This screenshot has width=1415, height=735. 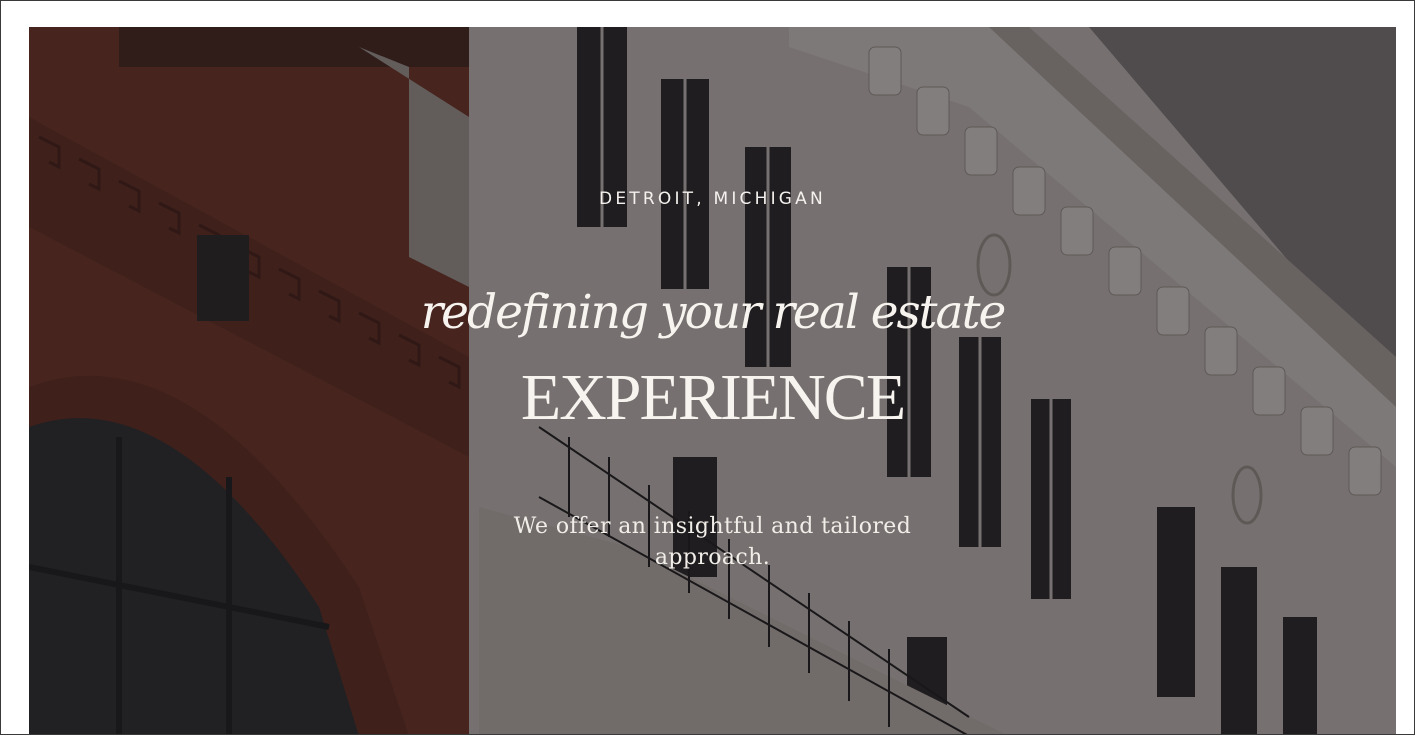 What do you see at coordinates (712, 199) in the screenshot?
I see `location-label: DETROIT, MICHIGAN` at bounding box center [712, 199].